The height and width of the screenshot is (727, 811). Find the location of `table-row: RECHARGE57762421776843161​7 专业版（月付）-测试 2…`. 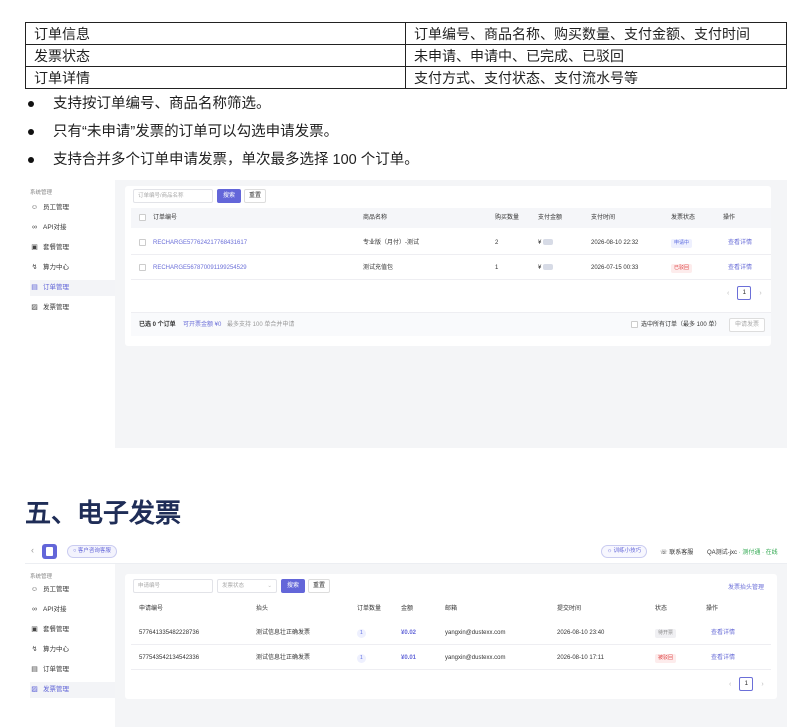

table-row: RECHARGE57762421776843161​7 专业版（月付）-测试 2… is located at coordinates (451, 243).